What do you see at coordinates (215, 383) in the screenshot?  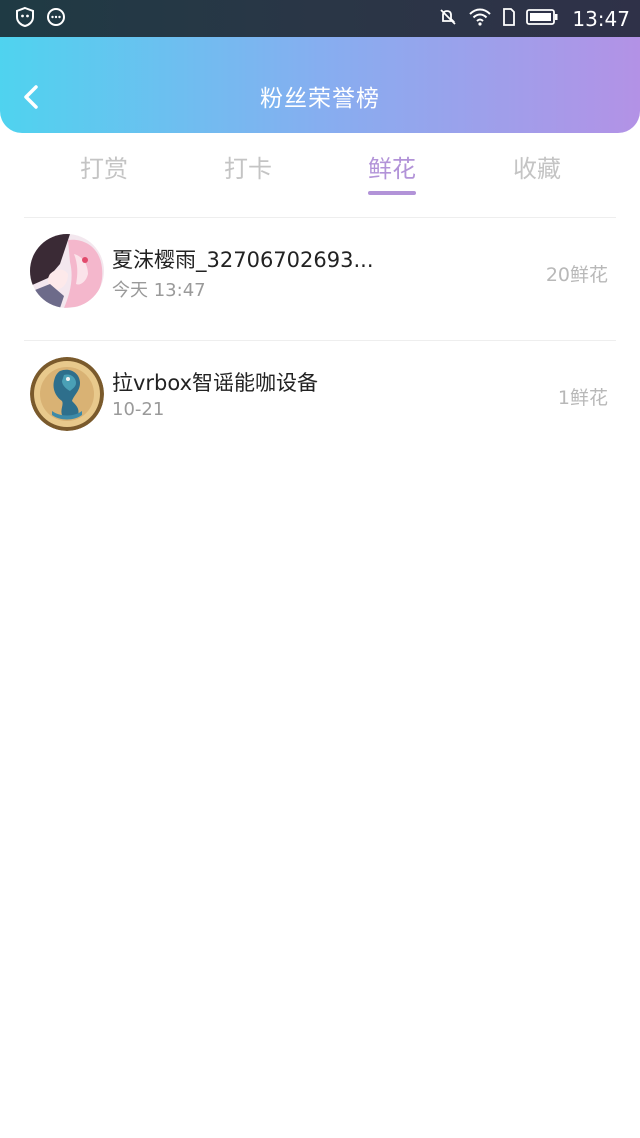 I see `user-name: 拉vrbox智谣能咖设备` at bounding box center [215, 383].